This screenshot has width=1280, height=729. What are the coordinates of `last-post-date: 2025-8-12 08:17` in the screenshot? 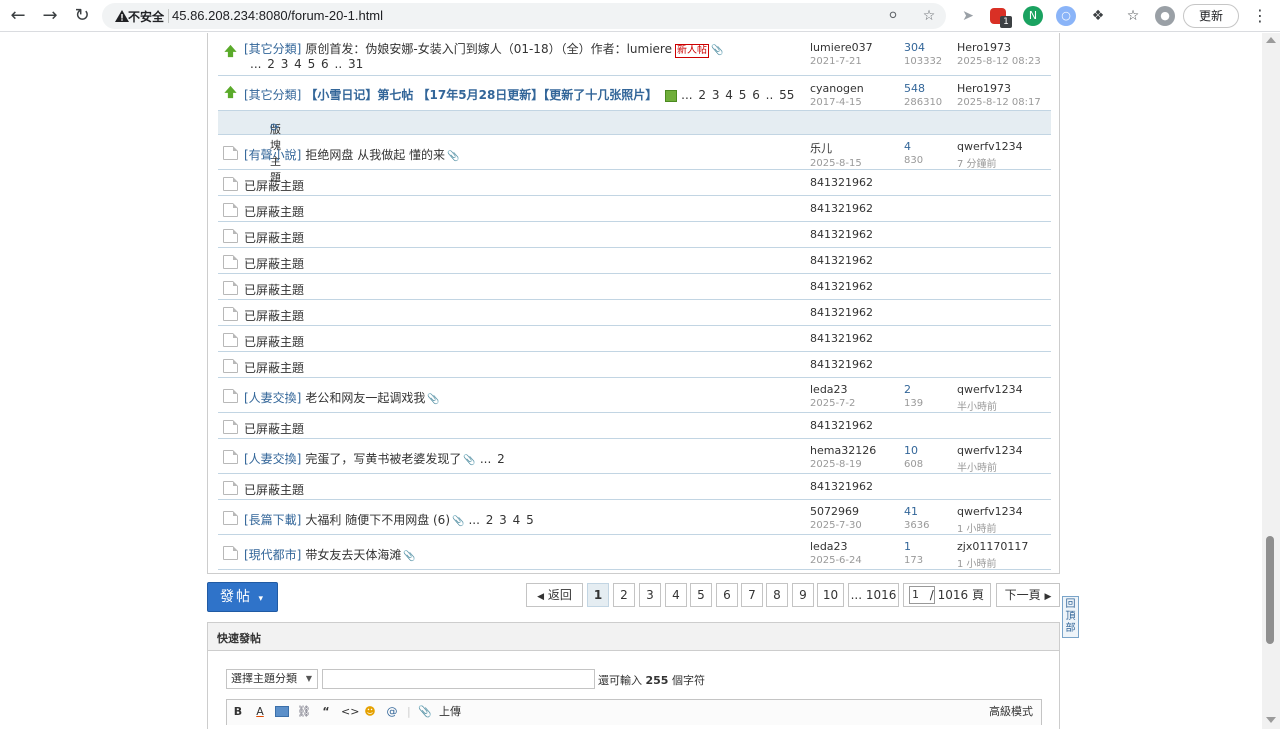 It's located at (999, 102).